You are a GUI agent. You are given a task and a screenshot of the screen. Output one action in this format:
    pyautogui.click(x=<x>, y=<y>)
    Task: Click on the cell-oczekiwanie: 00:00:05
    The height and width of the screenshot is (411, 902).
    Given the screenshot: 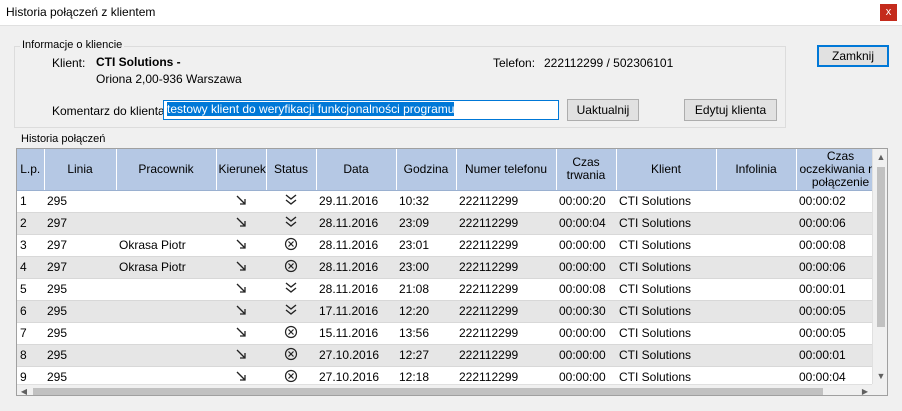 What is the action you would take?
    pyautogui.click(x=834, y=311)
    